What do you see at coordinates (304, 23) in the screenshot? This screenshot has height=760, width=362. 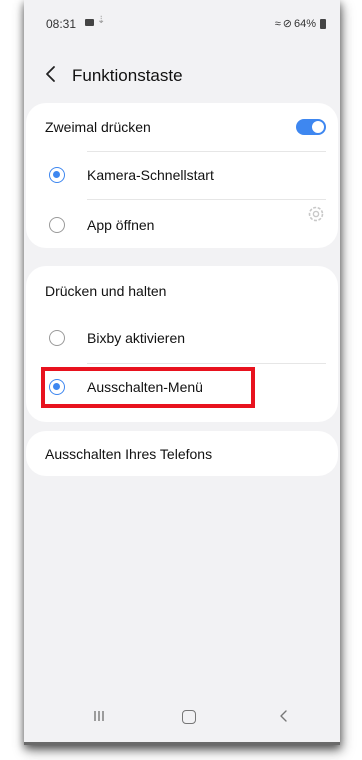 I see `battery-percentage: 64%` at bounding box center [304, 23].